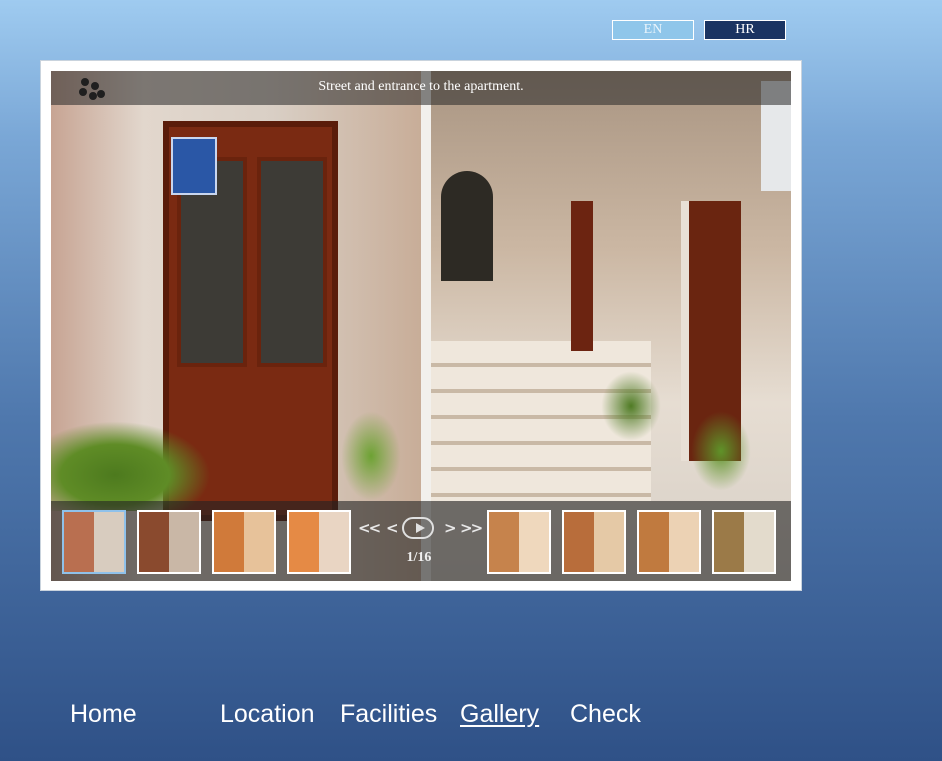 The width and height of the screenshot is (942, 761). What do you see at coordinates (653, 30) in the screenshot?
I see `lang-en-button: EN` at bounding box center [653, 30].